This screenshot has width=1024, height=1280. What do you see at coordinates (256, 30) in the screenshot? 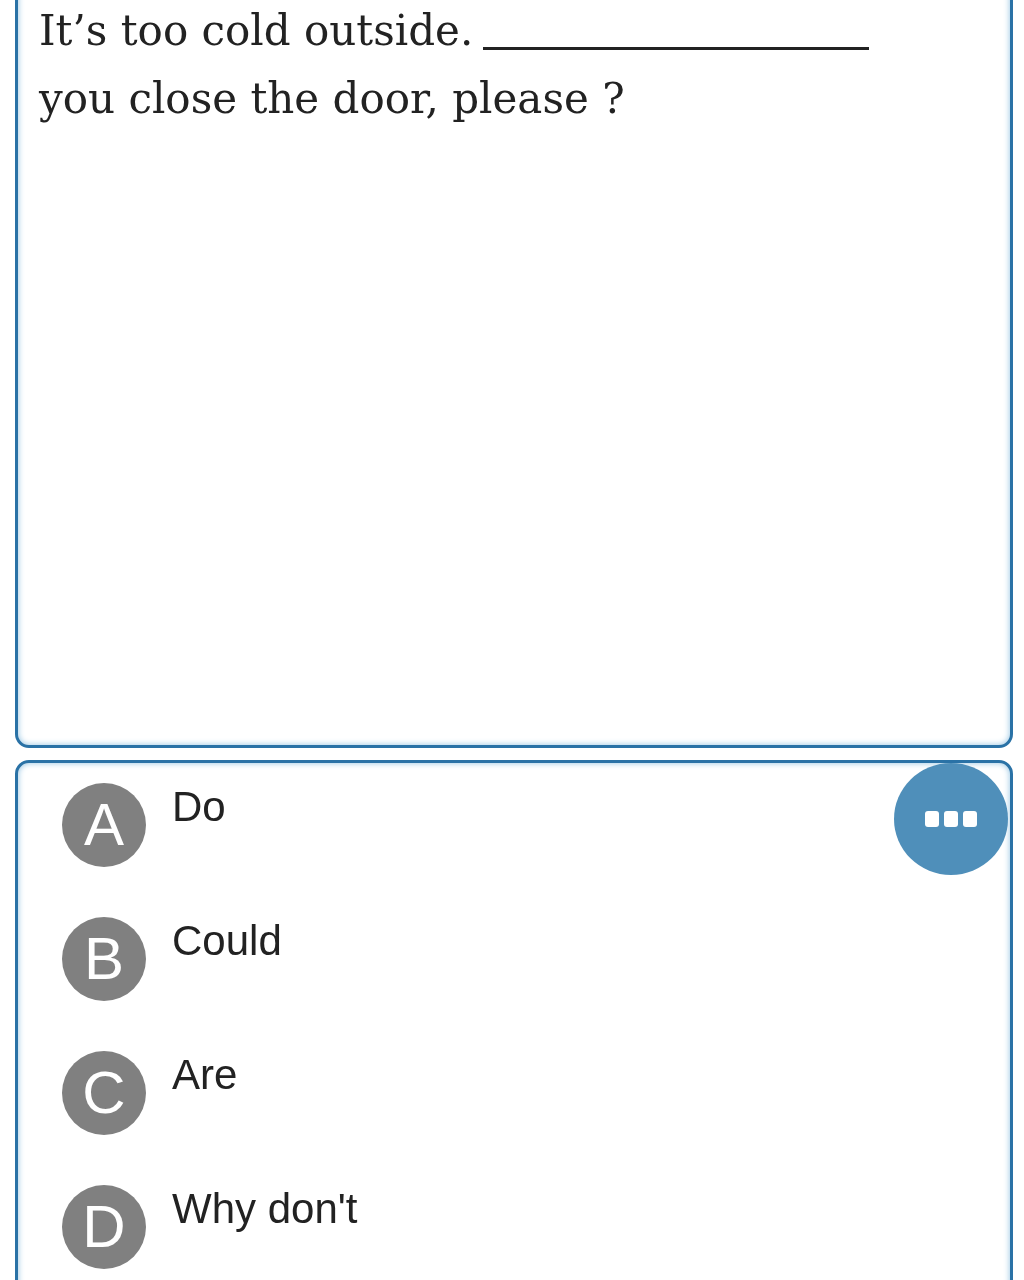
I see `question-text: It’s too cold outside.` at bounding box center [256, 30].